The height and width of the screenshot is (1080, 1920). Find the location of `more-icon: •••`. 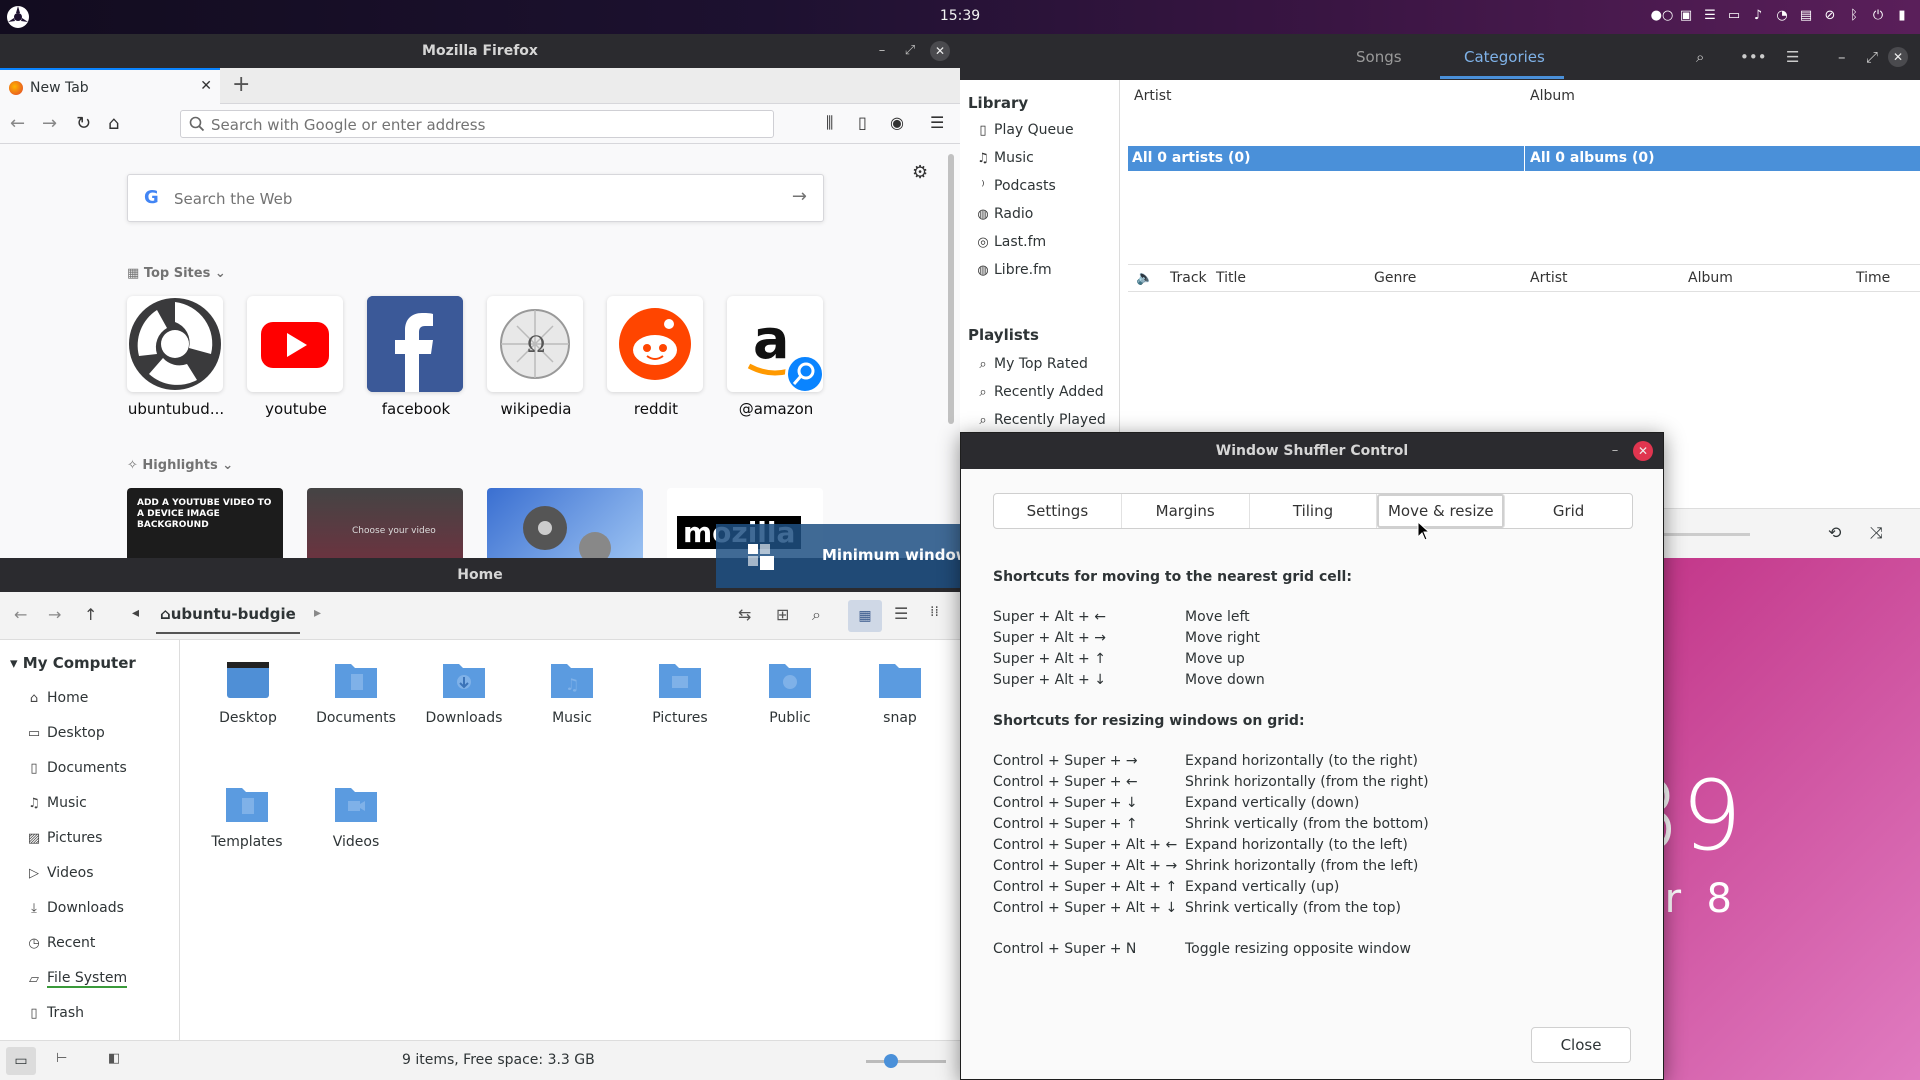

more-icon: ••• is located at coordinates (1753, 57).